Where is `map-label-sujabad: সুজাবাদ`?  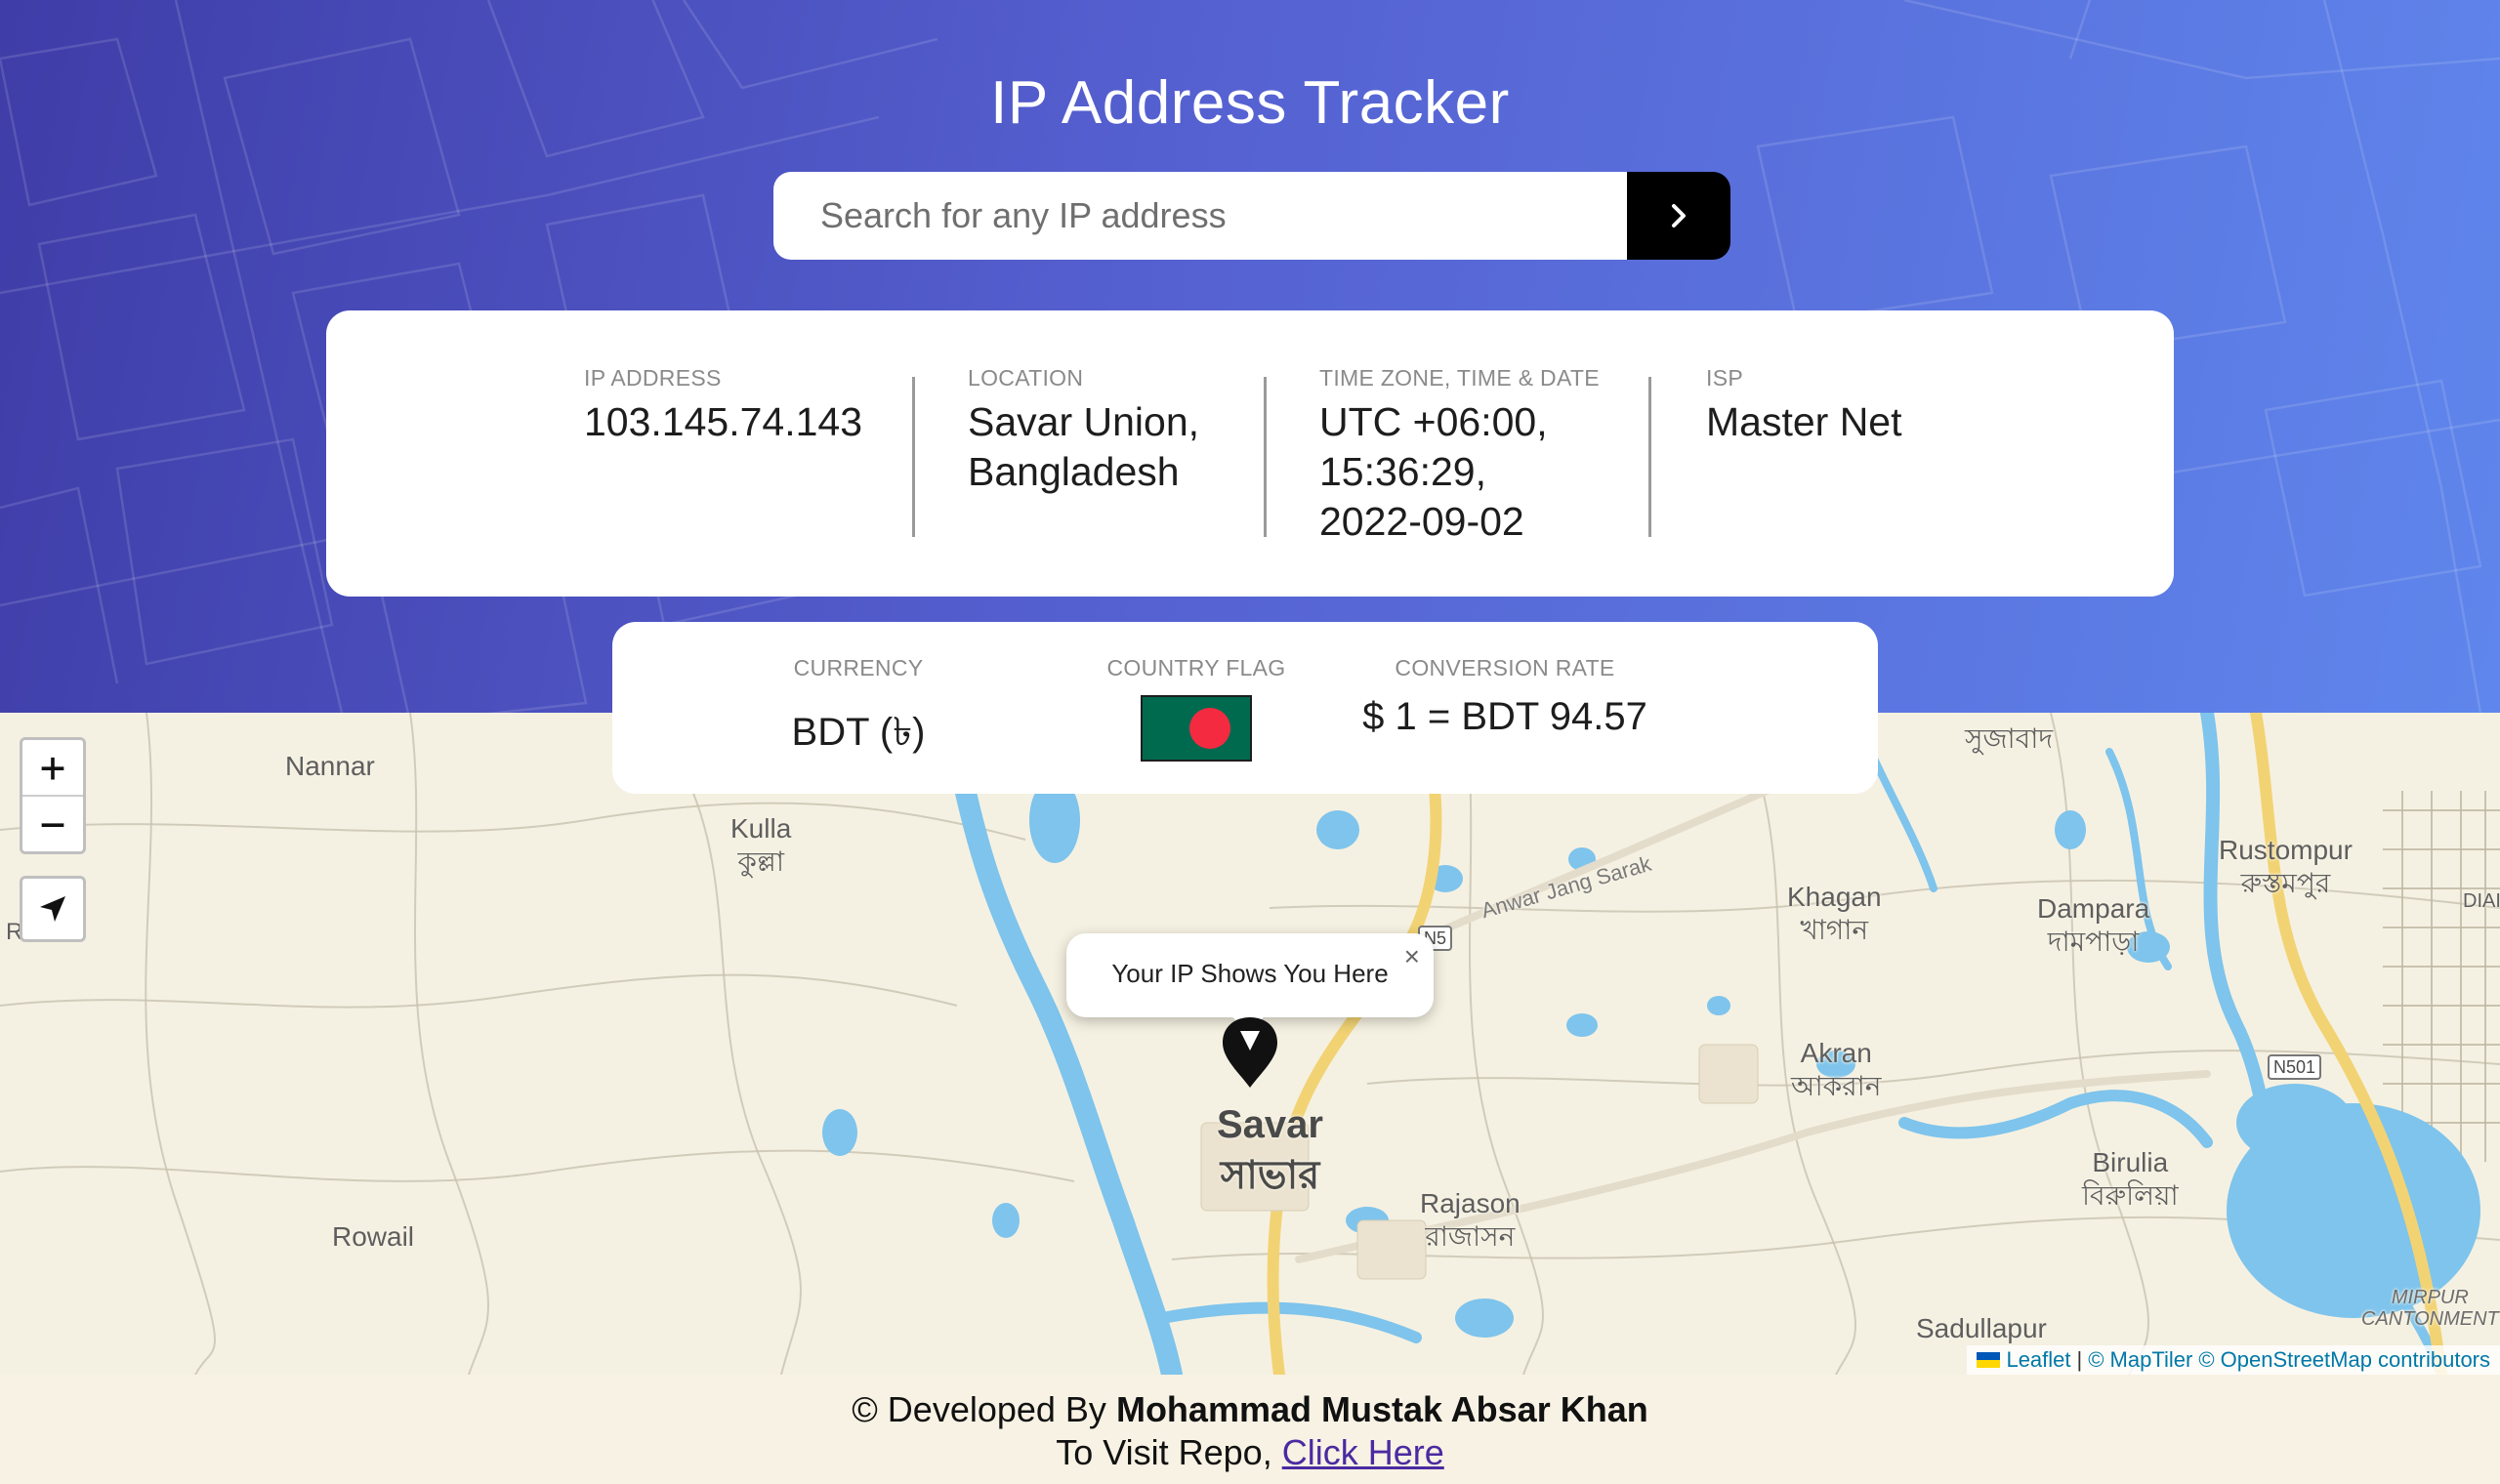 map-label-sujabad: সুজাবাদ is located at coordinates (2009, 738).